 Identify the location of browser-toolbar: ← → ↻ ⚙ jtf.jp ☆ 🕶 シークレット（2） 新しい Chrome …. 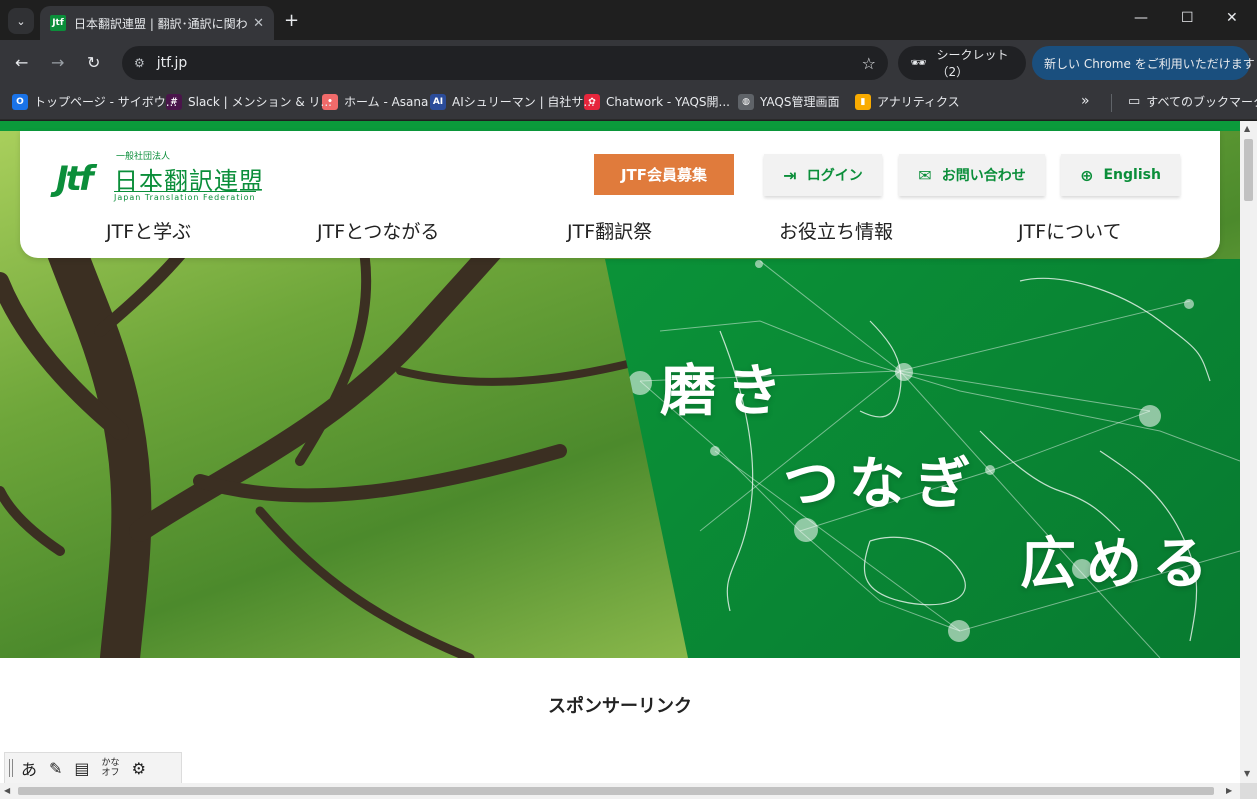
(628, 63).